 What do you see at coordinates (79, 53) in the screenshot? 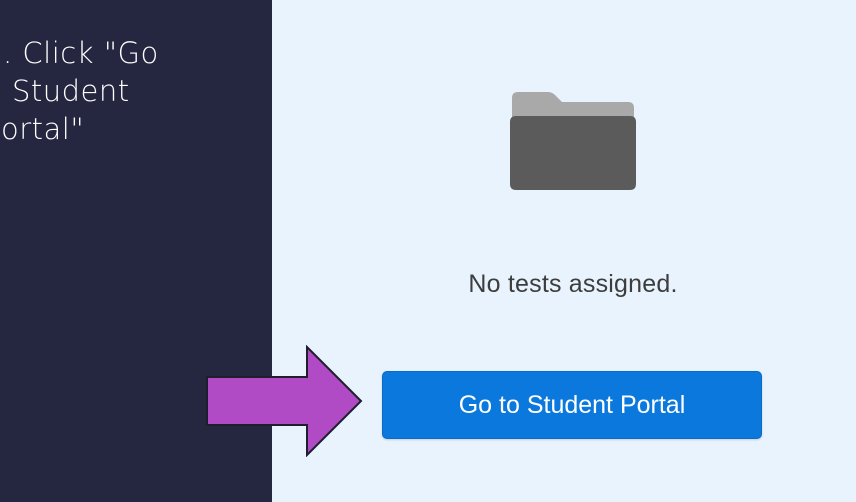
I see `instruction-line-1: 2. Click "Go` at bounding box center [79, 53].